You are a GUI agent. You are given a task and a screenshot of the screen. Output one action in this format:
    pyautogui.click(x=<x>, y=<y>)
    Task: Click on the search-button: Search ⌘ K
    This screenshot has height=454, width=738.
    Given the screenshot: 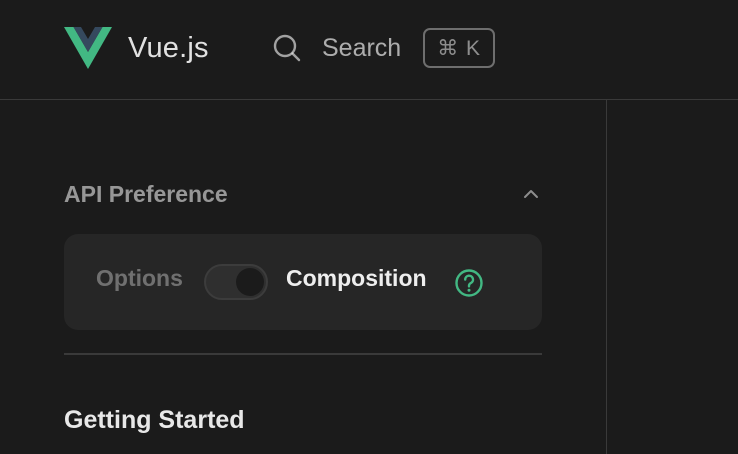 What is the action you would take?
    pyautogui.click(x=384, y=48)
    